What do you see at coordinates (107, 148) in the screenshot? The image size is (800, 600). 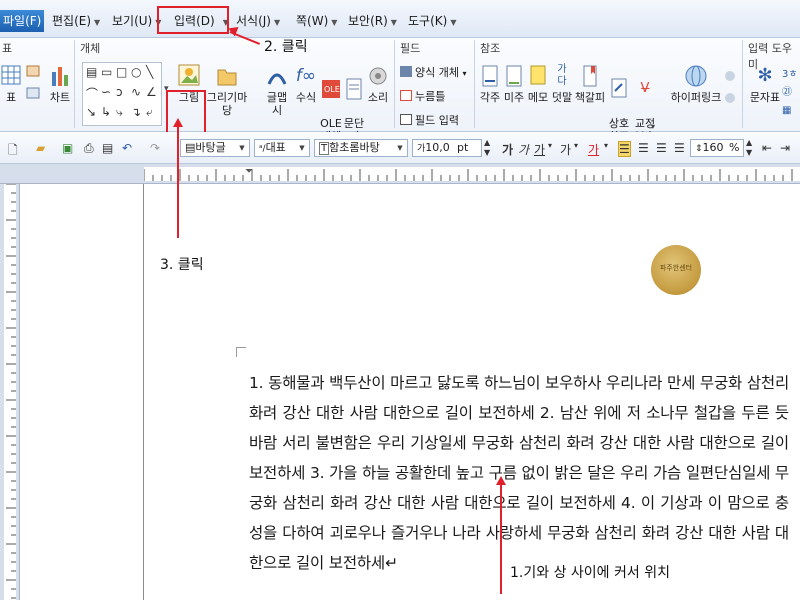 I see `preview-icon: ▤` at bounding box center [107, 148].